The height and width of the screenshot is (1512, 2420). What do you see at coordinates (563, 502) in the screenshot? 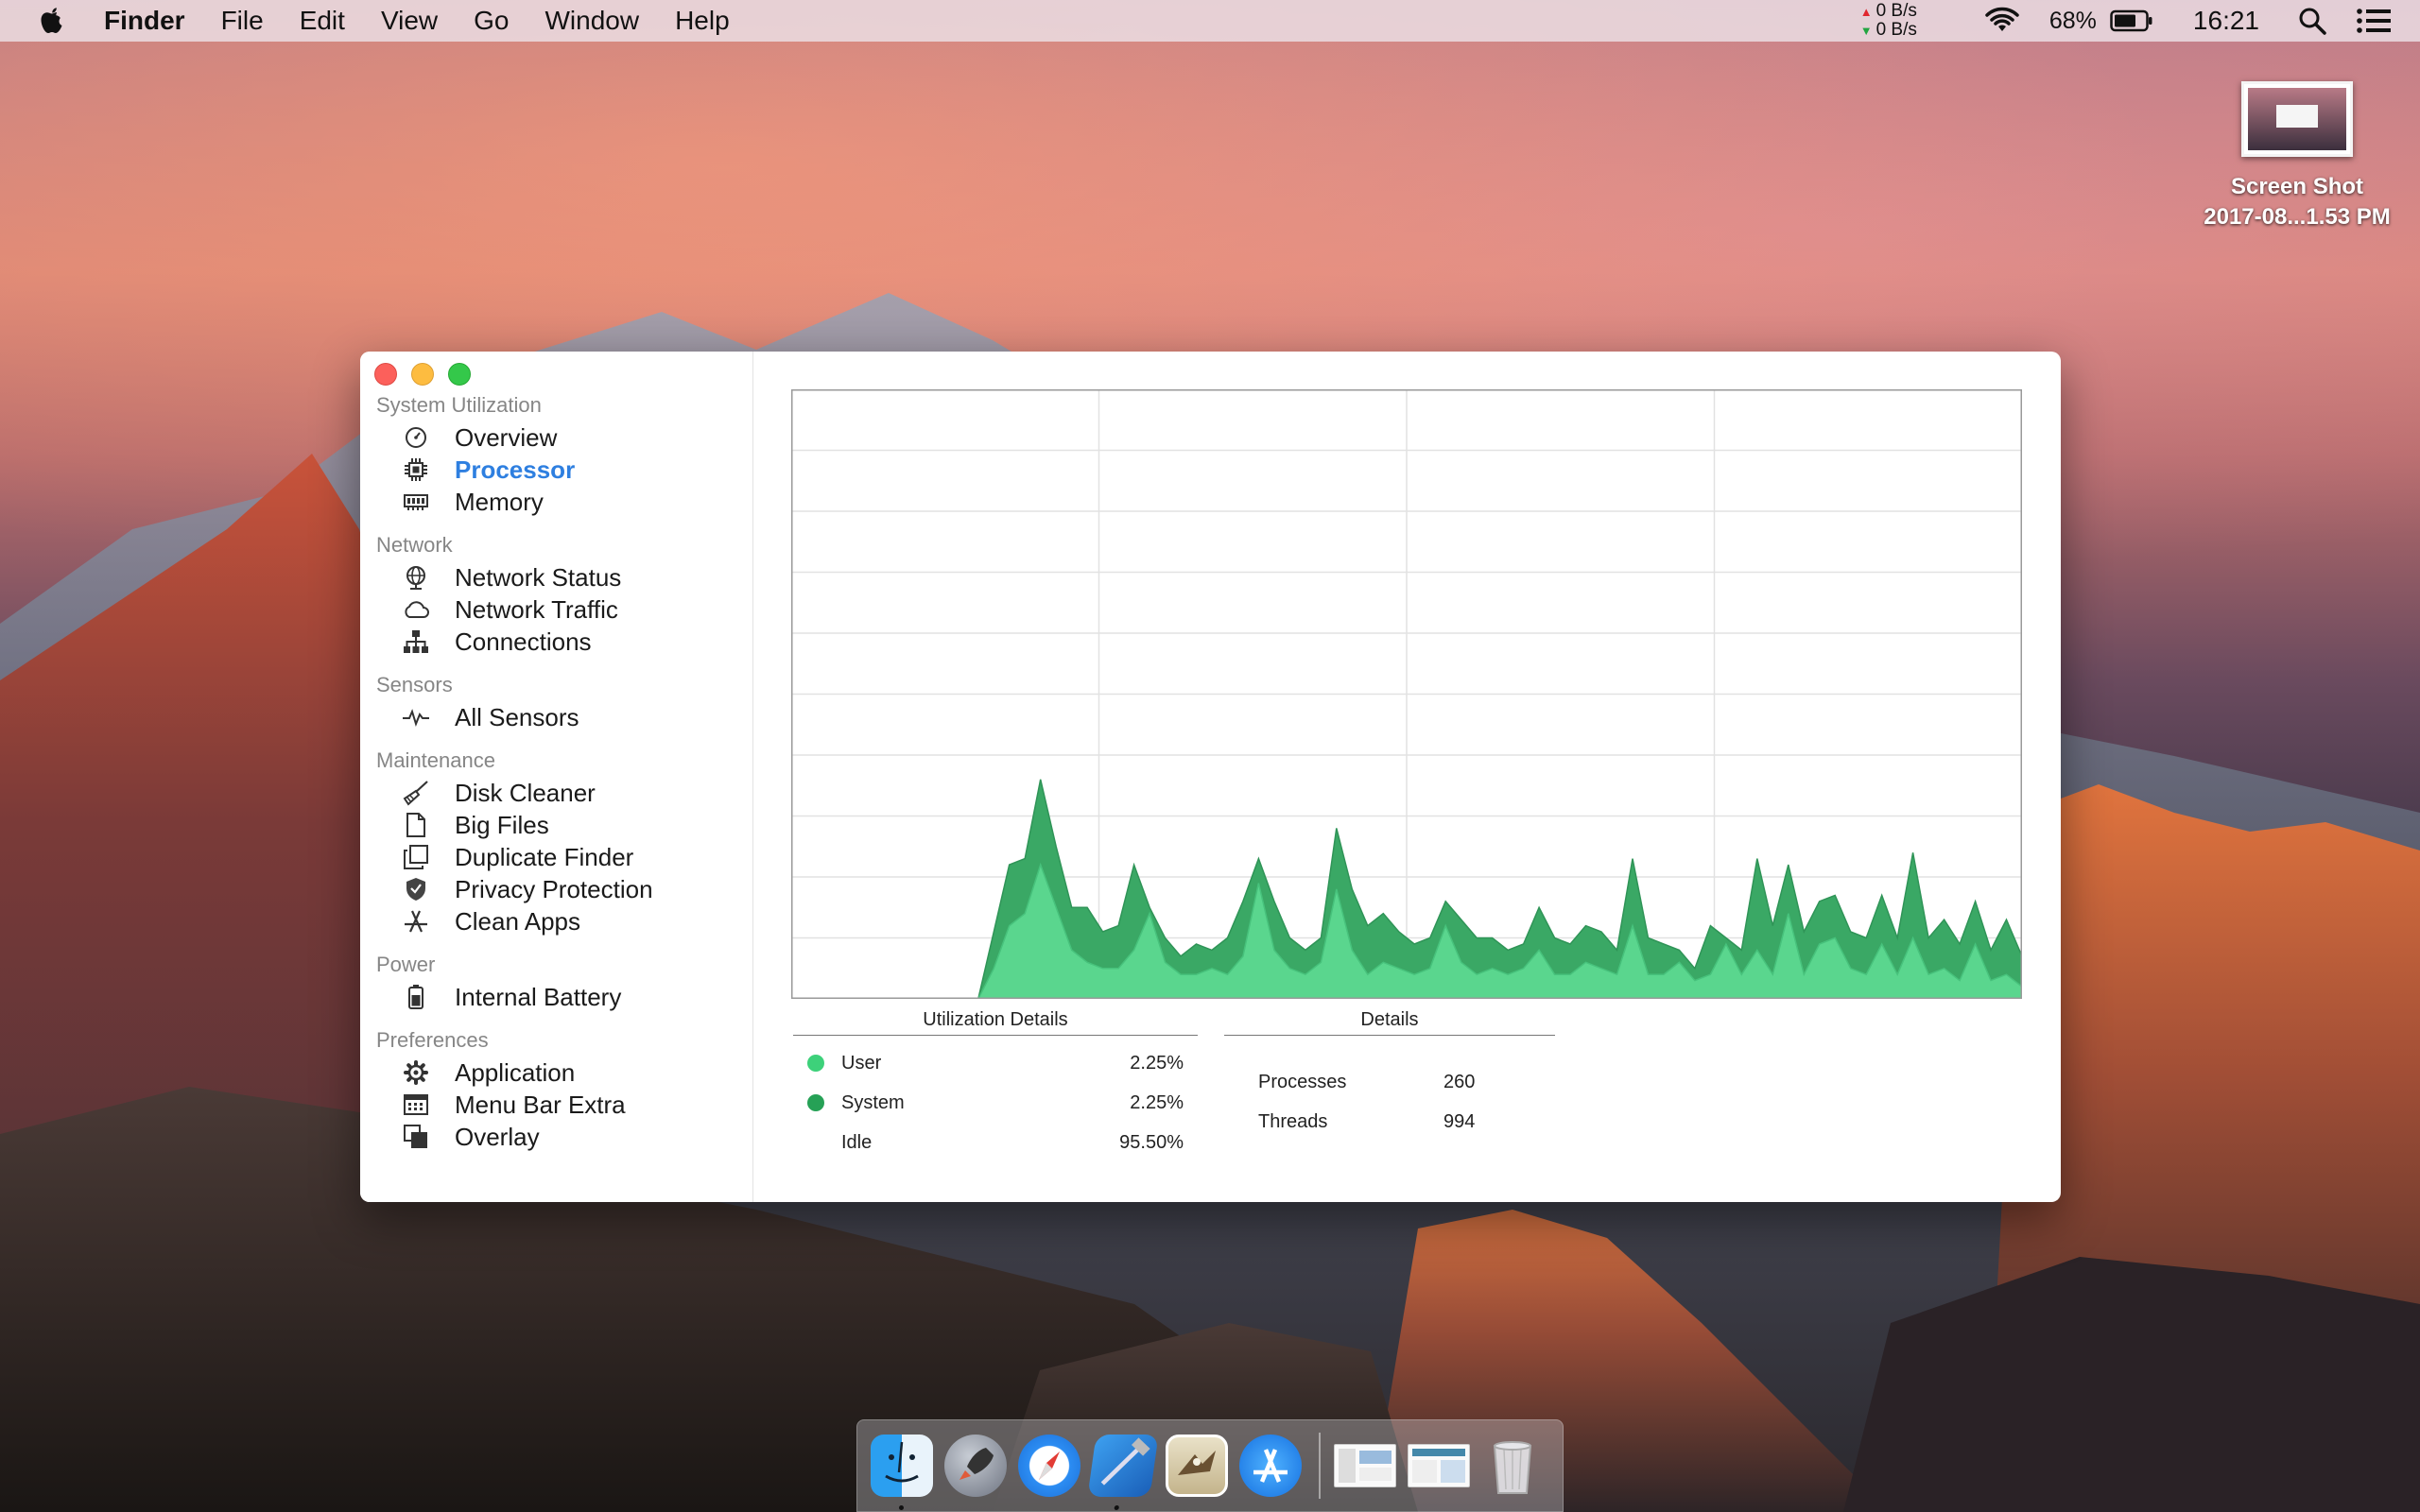
I see `sidebar-item-memory: Memory` at bounding box center [563, 502].